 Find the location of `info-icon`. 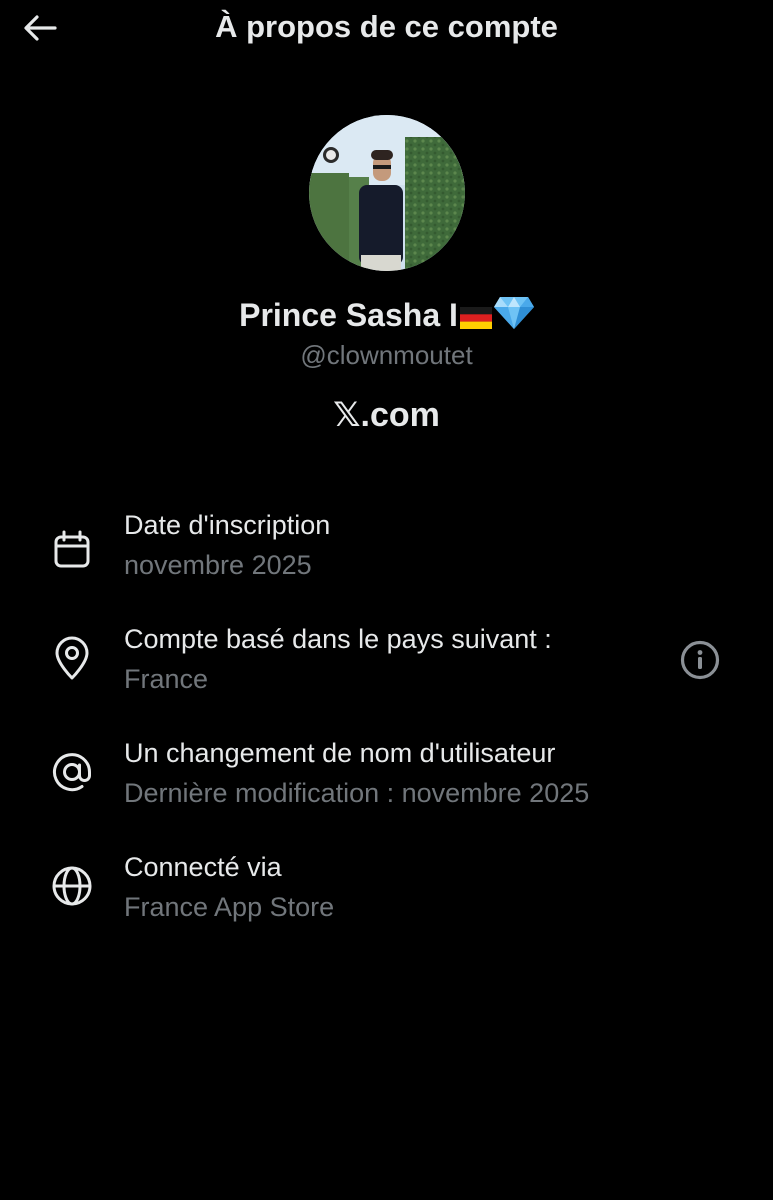

info-icon is located at coordinates (700, 660).